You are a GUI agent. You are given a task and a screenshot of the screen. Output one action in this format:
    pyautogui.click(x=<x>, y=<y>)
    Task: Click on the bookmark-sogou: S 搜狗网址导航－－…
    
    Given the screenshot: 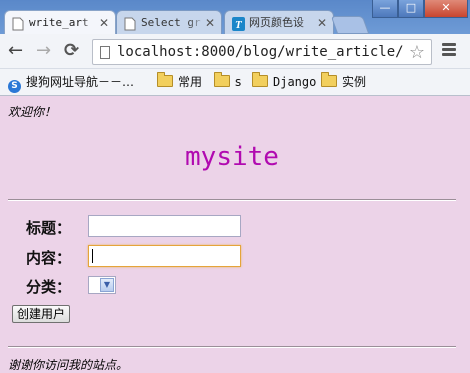 What is the action you would take?
    pyautogui.click(x=71, y=83)
    